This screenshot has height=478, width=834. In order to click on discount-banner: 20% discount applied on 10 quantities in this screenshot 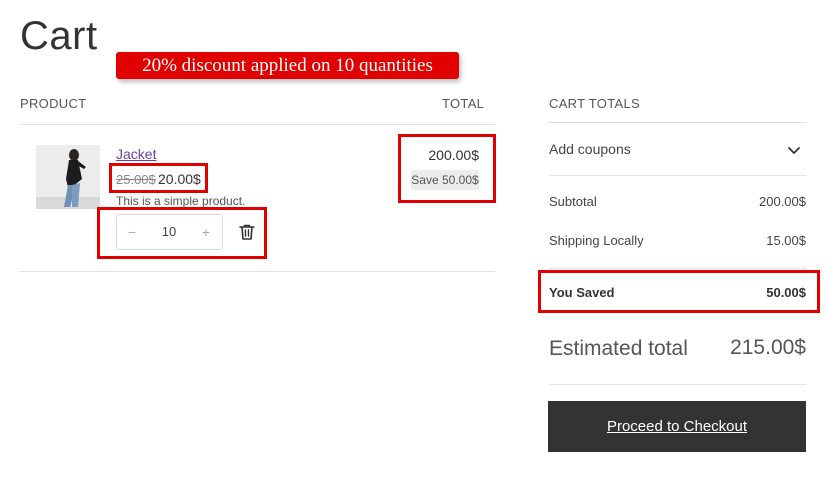, I will do `click(287, 65)`.